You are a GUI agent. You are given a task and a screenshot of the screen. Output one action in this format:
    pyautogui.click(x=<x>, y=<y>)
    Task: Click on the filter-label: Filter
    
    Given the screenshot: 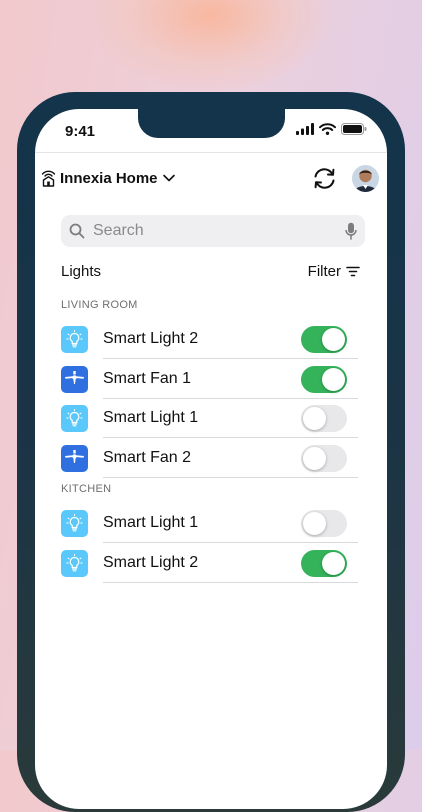 What is the action you would take?
    pyautogui.click(x=324, y=271)
    